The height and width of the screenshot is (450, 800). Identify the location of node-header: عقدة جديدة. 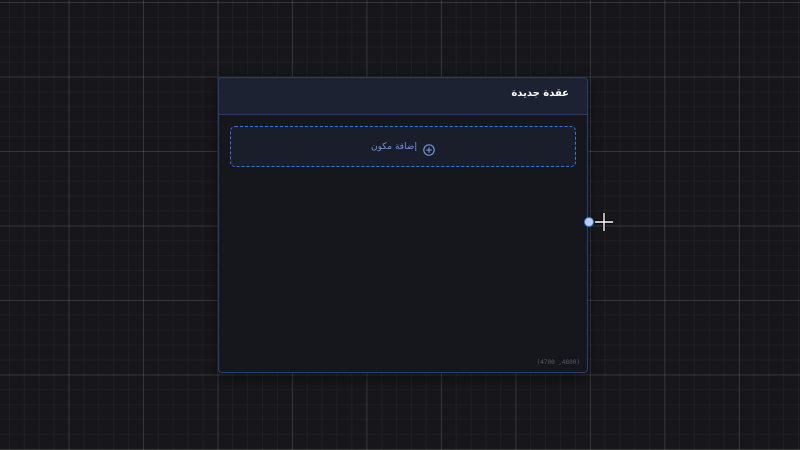
(403, 96).